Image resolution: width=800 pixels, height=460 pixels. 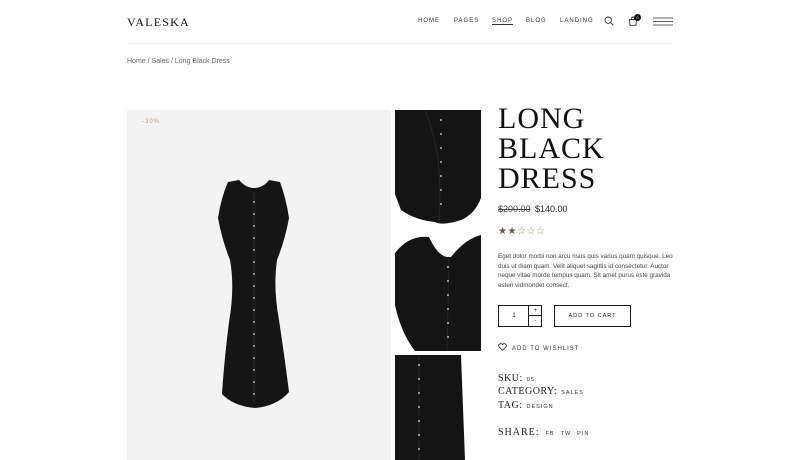 I want to click on tag-link: DESIGN, so click(x=540, y=407).